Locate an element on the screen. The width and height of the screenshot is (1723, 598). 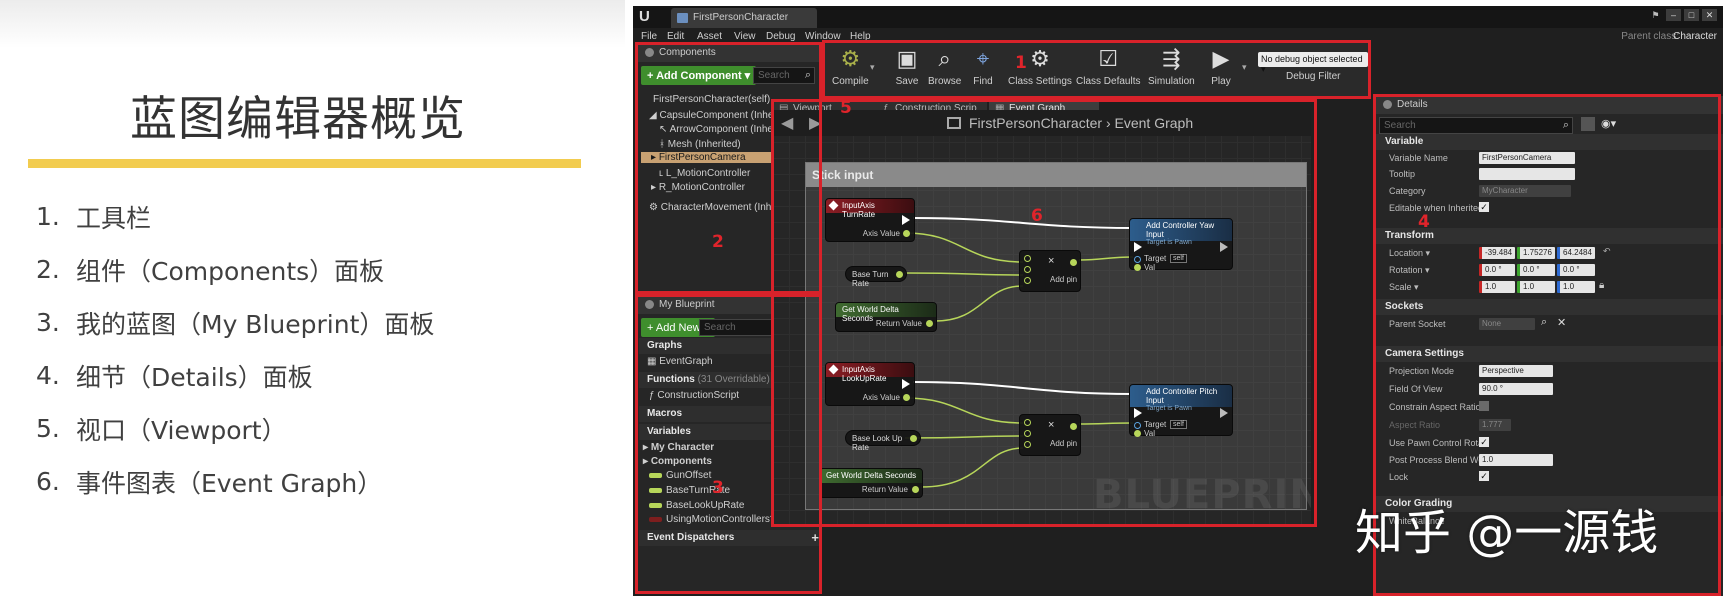
slide-title: 蓝图编辑器概览 is located at coordinates (298, 119).